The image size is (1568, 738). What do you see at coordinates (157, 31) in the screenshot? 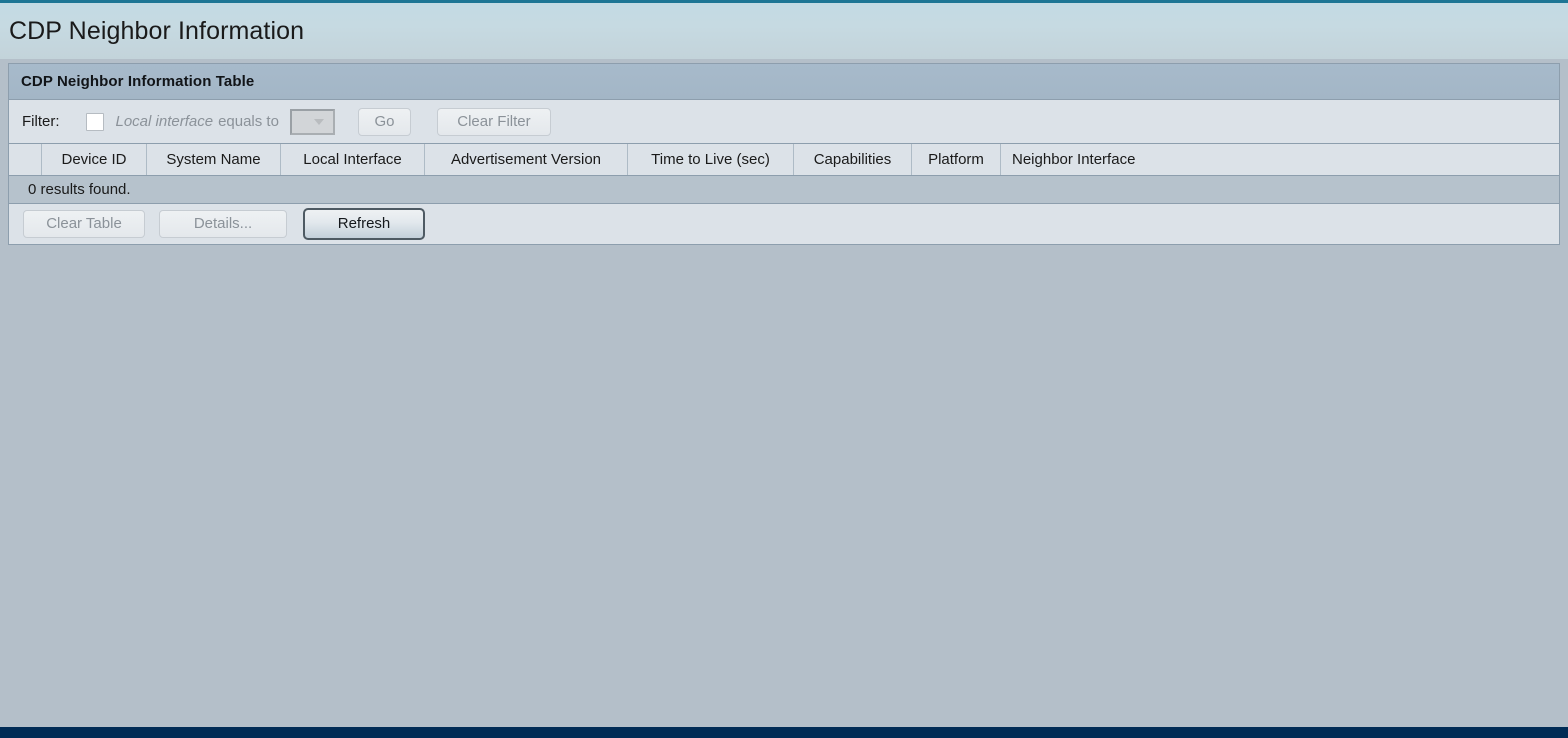
I see `page-title: CDP Neighbor Information` at bounding box center [157, 31].